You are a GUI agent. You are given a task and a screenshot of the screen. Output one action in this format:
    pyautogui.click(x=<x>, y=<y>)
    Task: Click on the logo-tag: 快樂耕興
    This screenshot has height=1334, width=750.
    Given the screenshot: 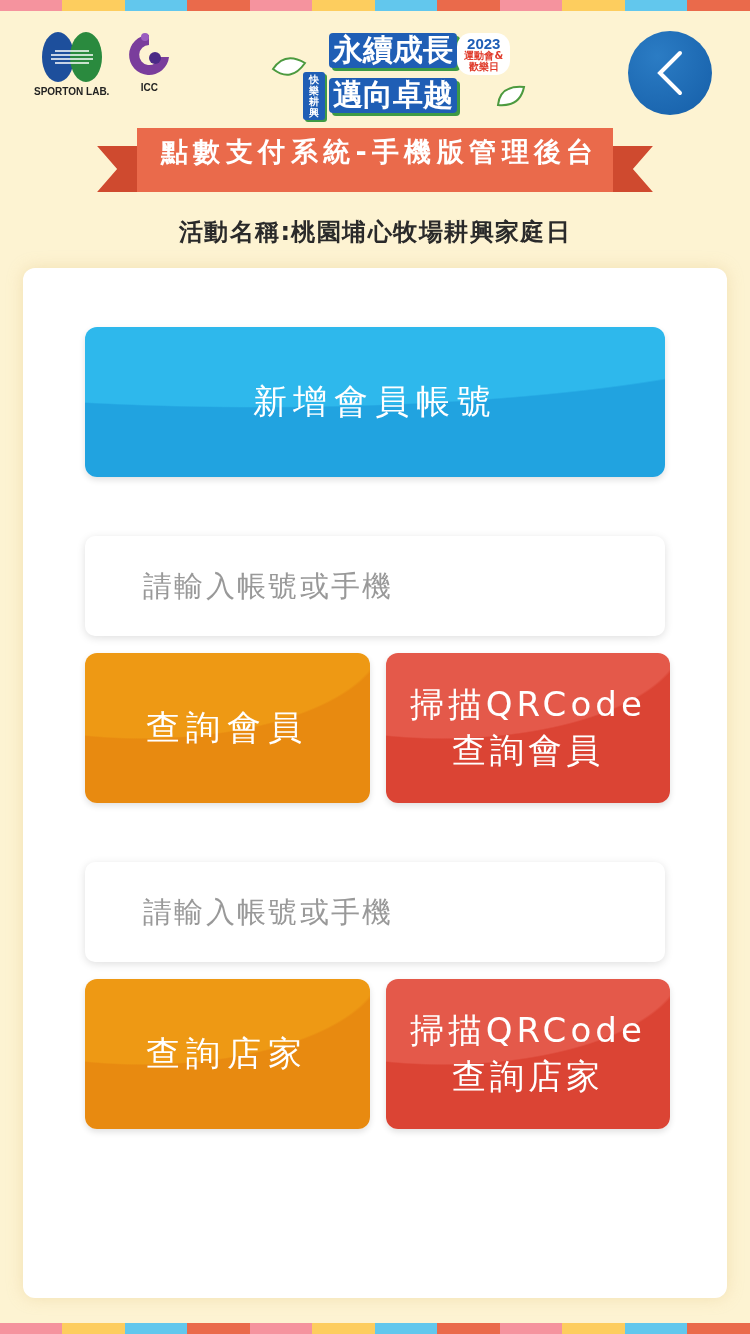 What is the action you would take?
    pyautogui.click(x=314, y=95)
    